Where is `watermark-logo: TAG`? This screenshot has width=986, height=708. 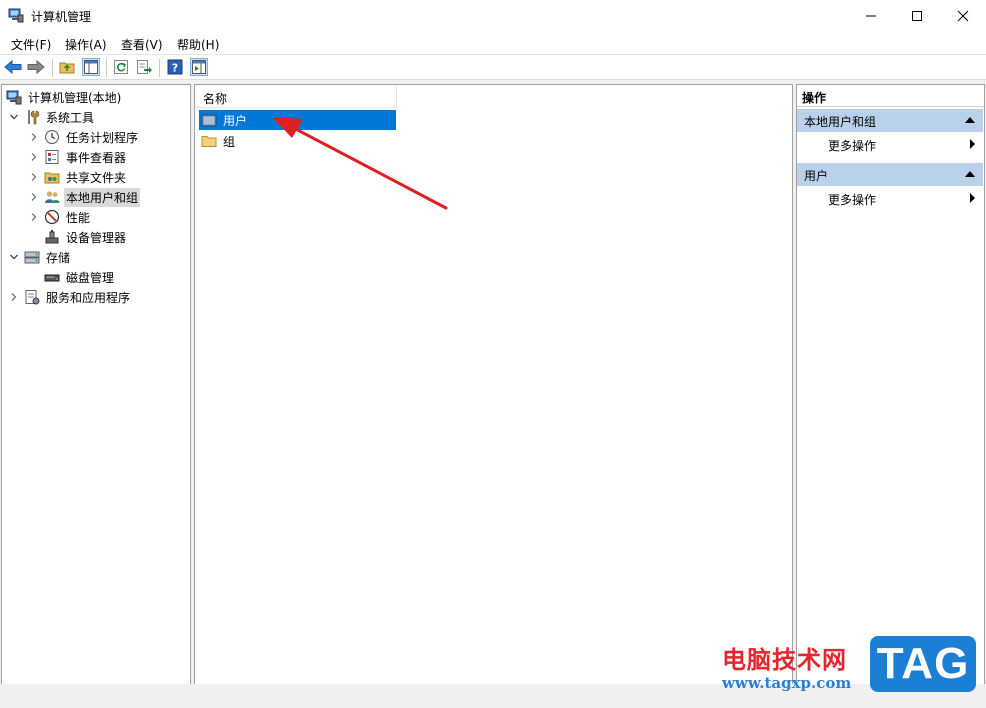 watermark-logo: TAG is located at coordinates (923, 664).